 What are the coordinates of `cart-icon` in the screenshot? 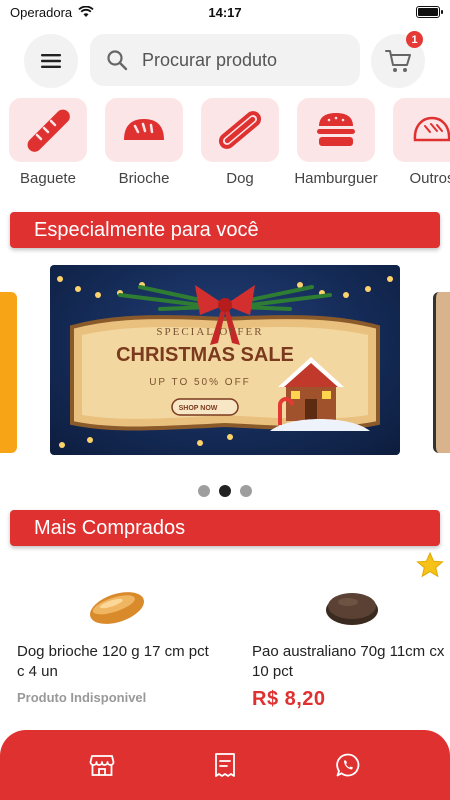 It's located at (398, 61).